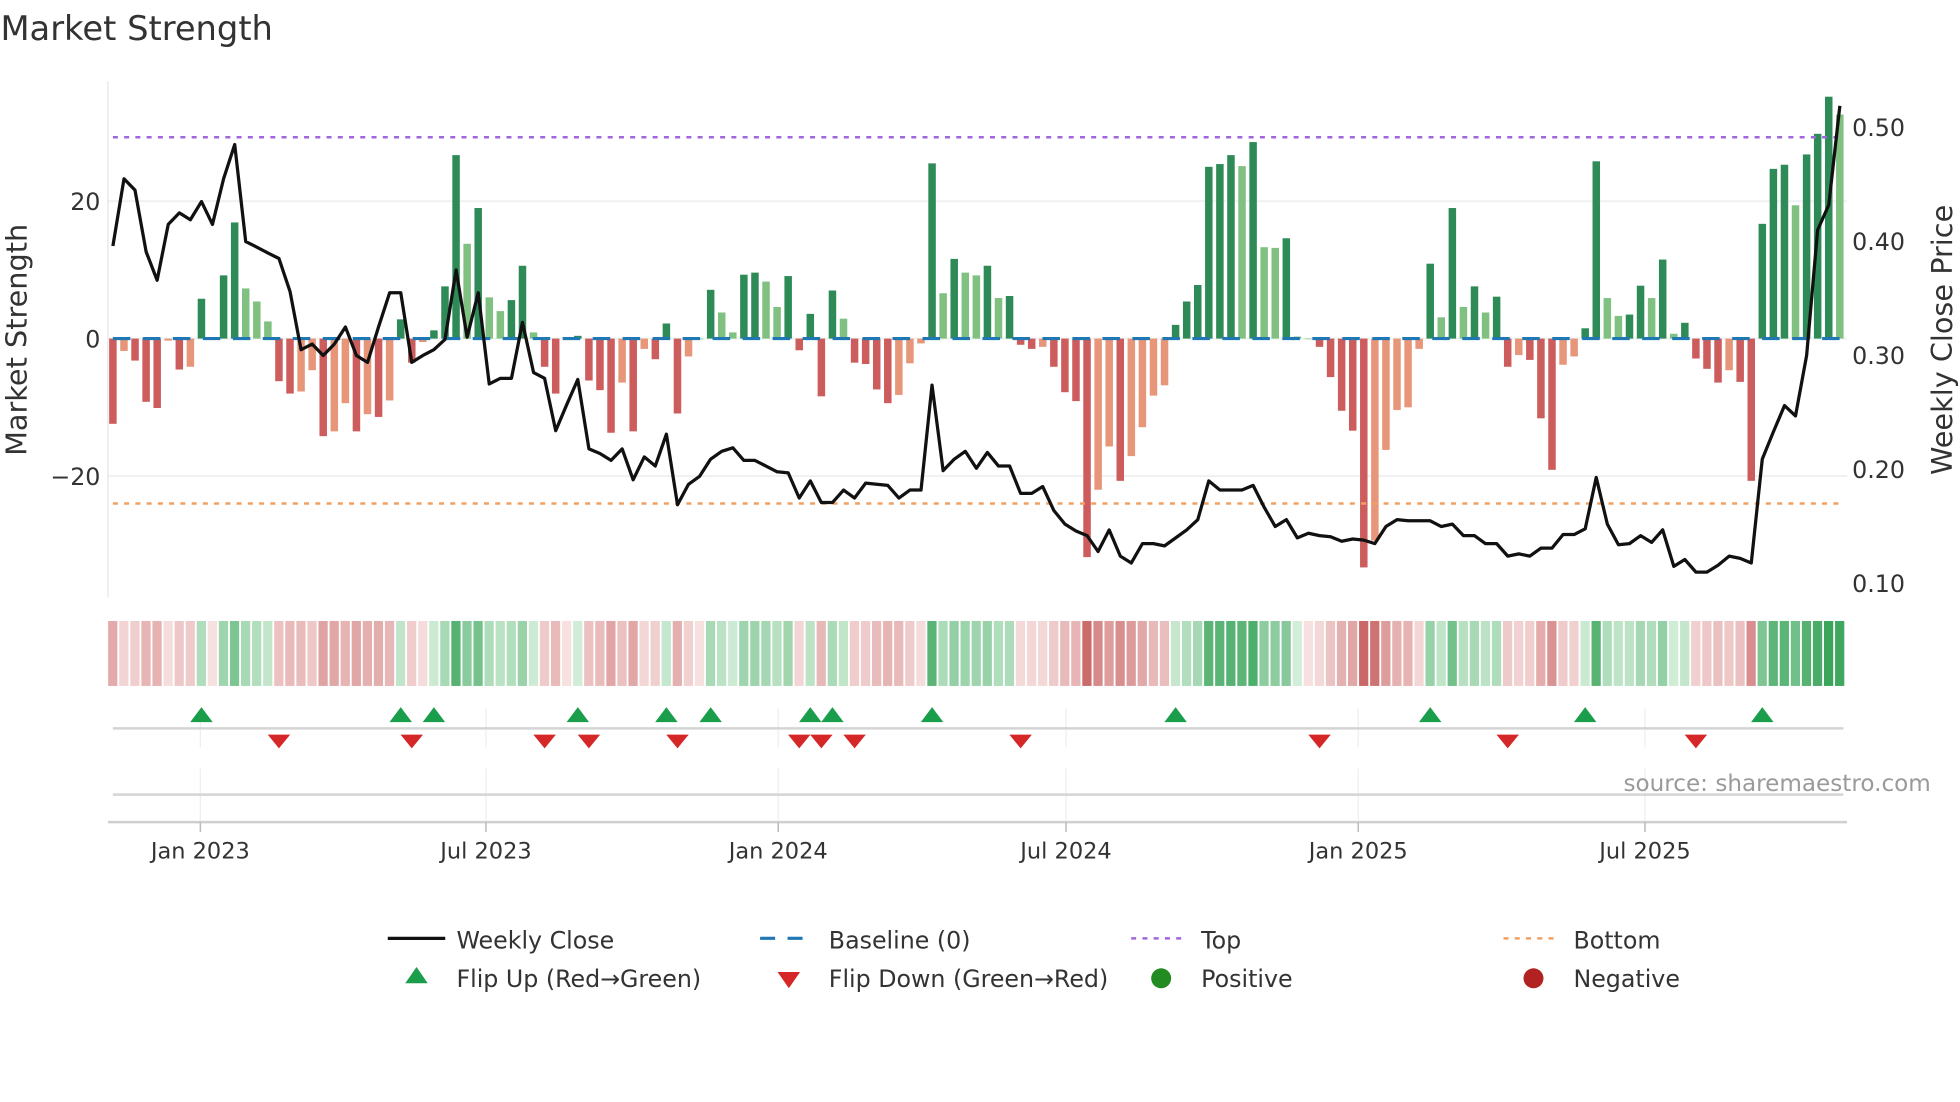 Image resolution: width=1960 pixels, height=1102 pixels. I want to click on x-tick-label: Jul 2024, so click(1064, 851).